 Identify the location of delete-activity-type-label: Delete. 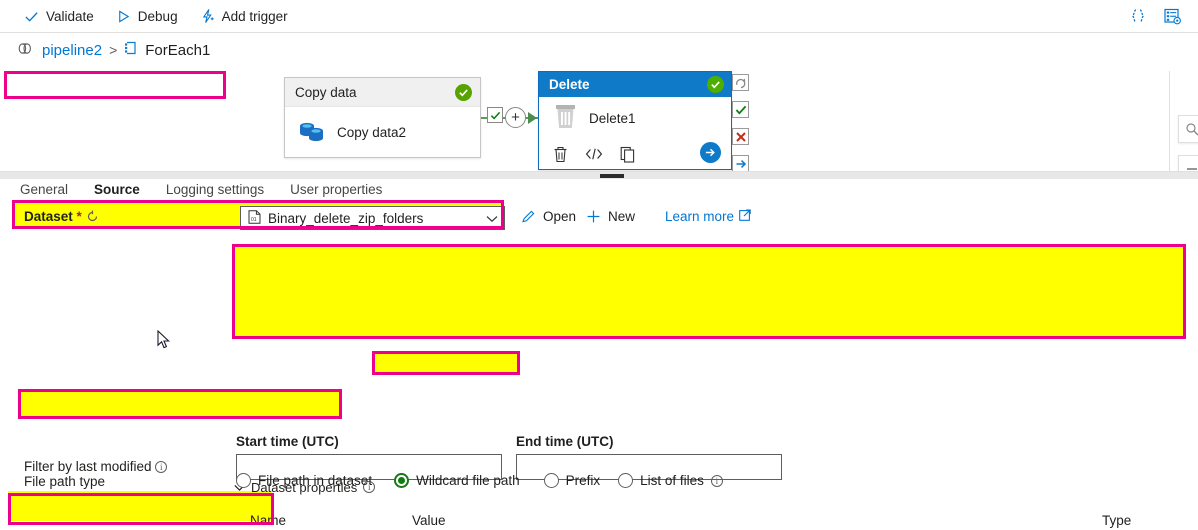
(569, 84).